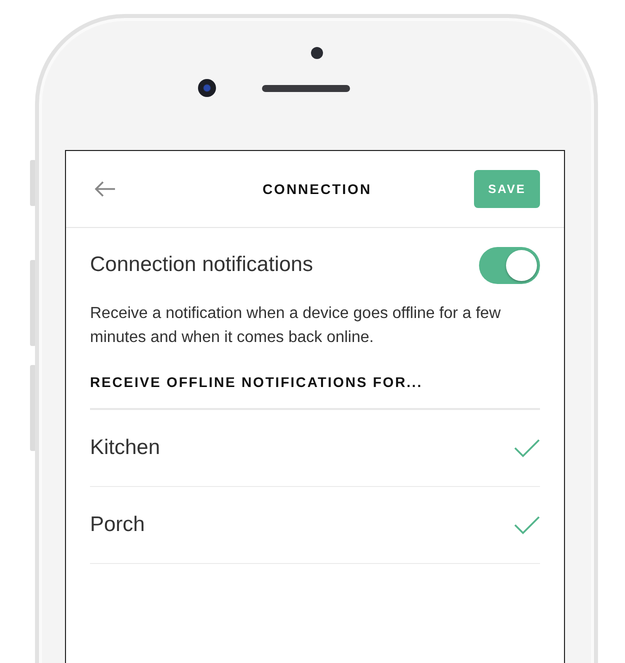  What do you see at coordinates (509, 265) in the screenshot?
I see `toggle-switch` at bounding box center [509, 265].